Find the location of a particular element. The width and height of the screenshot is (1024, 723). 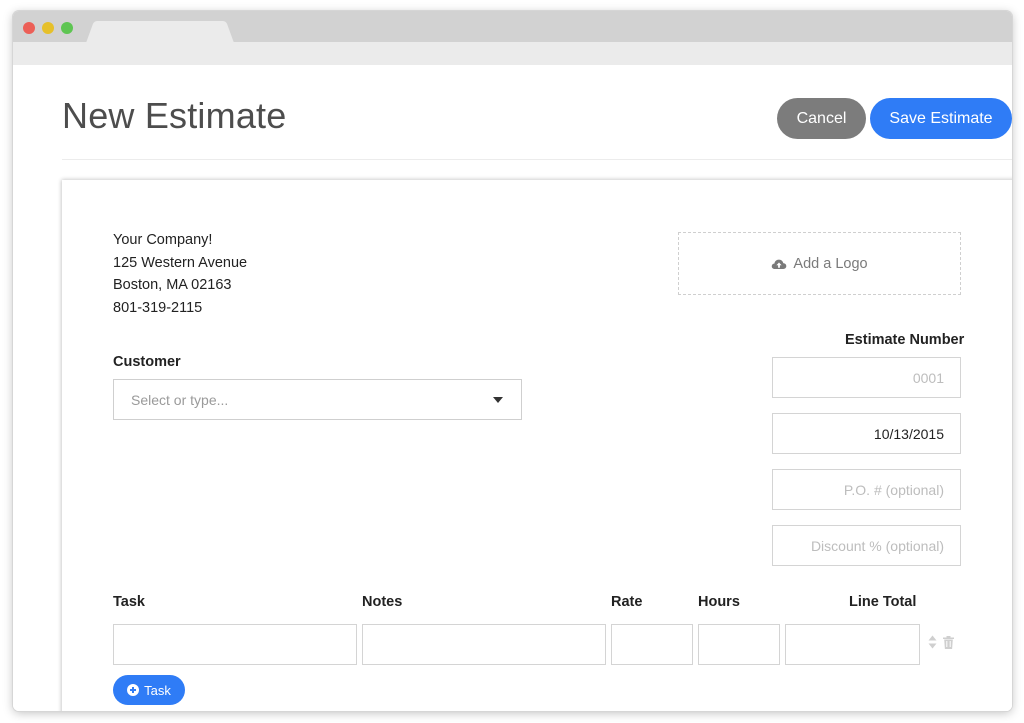

discount-input: Discount % (optional) is located at coordinates (866, 545).